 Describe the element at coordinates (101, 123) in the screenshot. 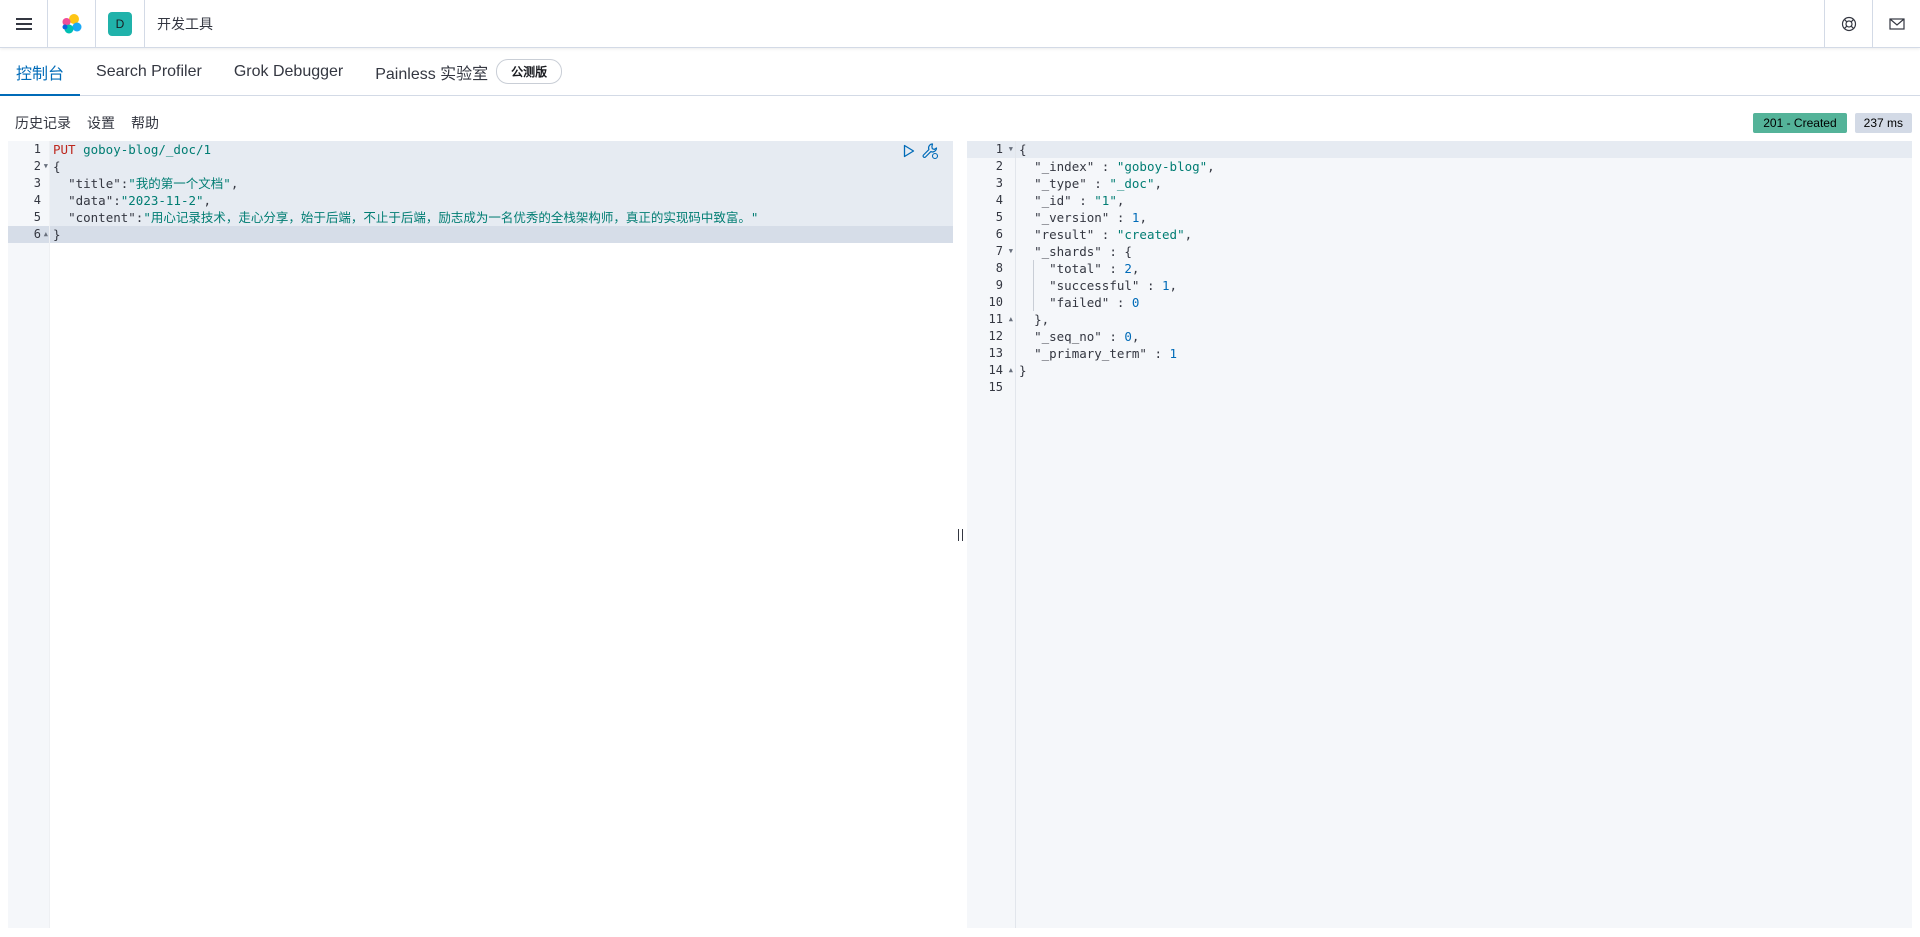

I see `settings-link: 设置` at that location.